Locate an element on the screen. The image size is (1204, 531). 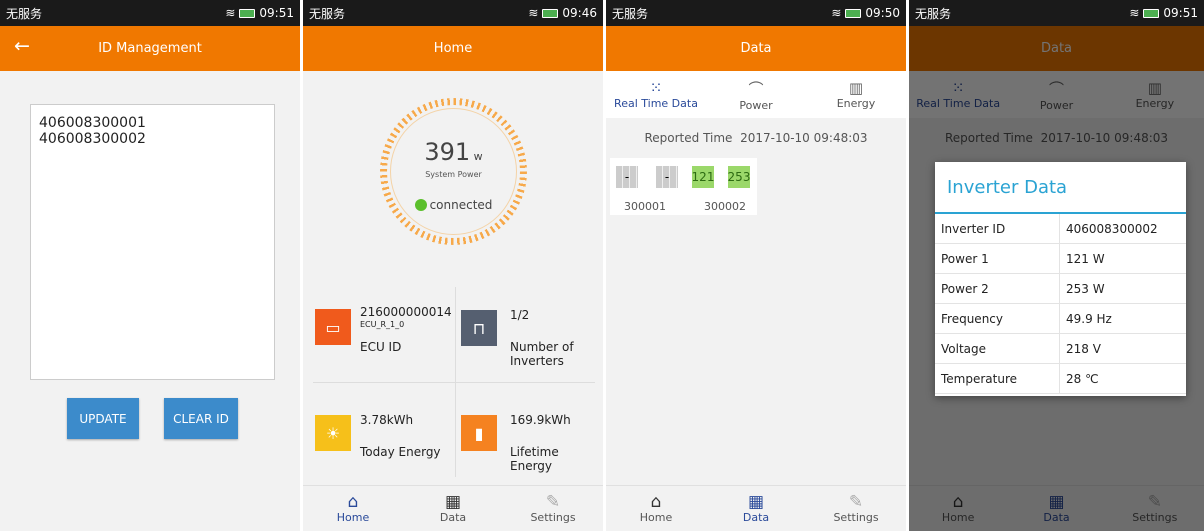
data-subtabs: ⁙Real Time Data ⌒Power ▥Energy is located at coordinates (756, 94).